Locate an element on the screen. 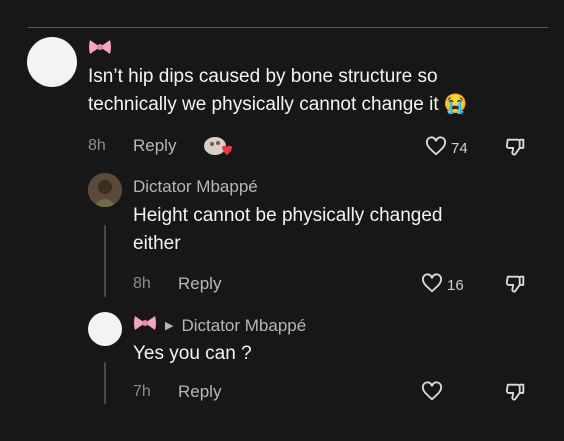  comment-header: ▶ Dictator Mbappé is located at coordinates (219, 325).